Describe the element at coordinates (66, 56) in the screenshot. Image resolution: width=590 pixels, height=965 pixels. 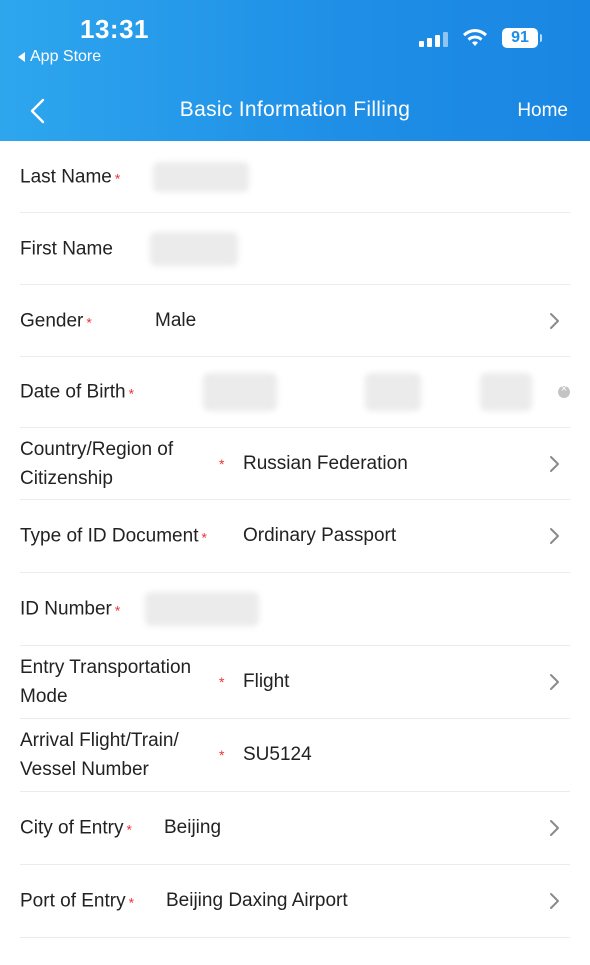
I see `back-app-label: App Store` at that location.